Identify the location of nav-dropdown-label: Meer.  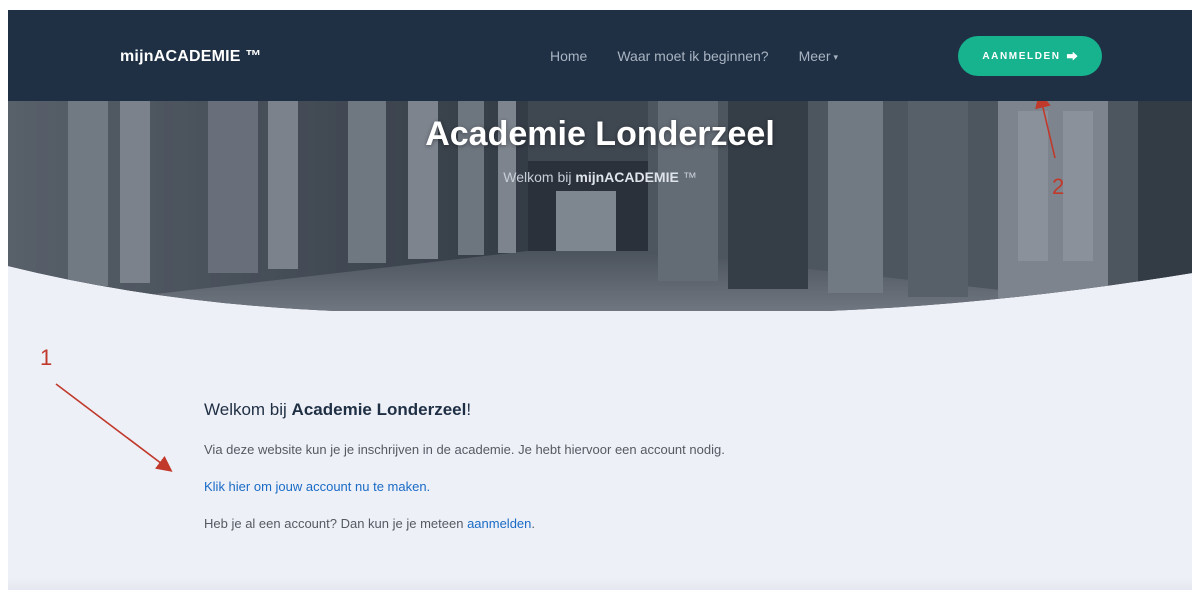
(814, 56).